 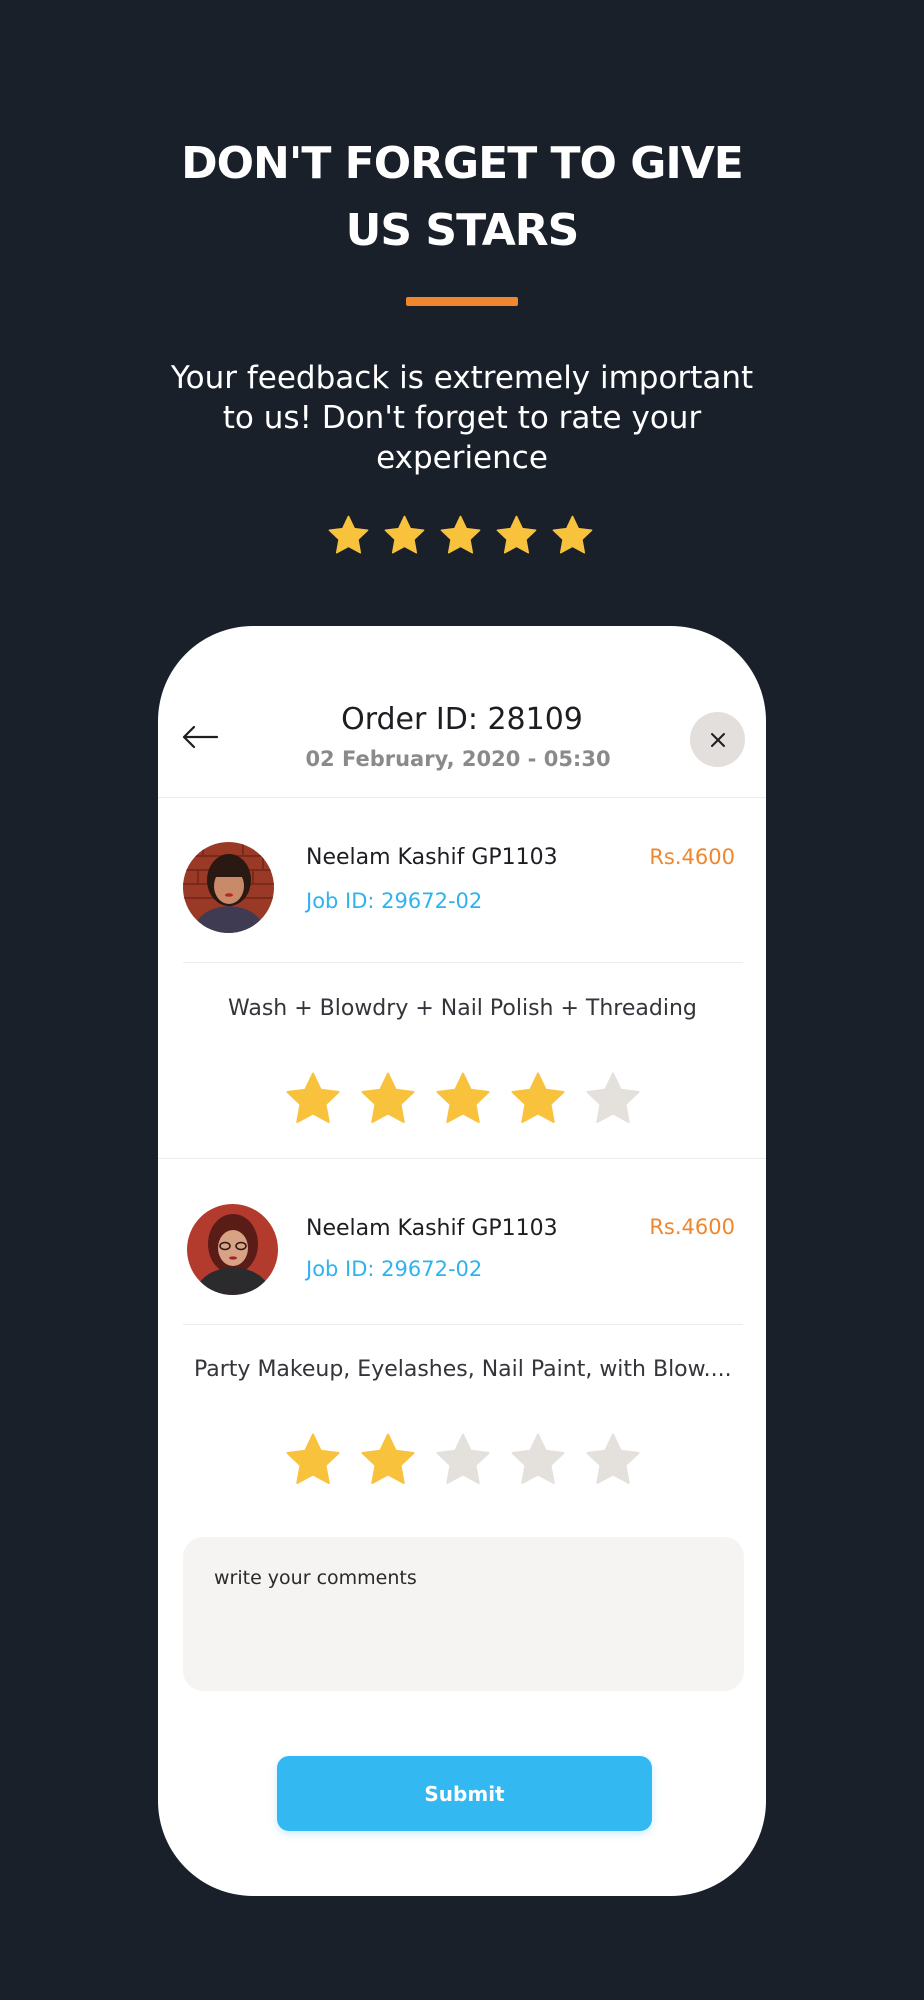 I want to click on close-icon, so click(x=717, y=739).